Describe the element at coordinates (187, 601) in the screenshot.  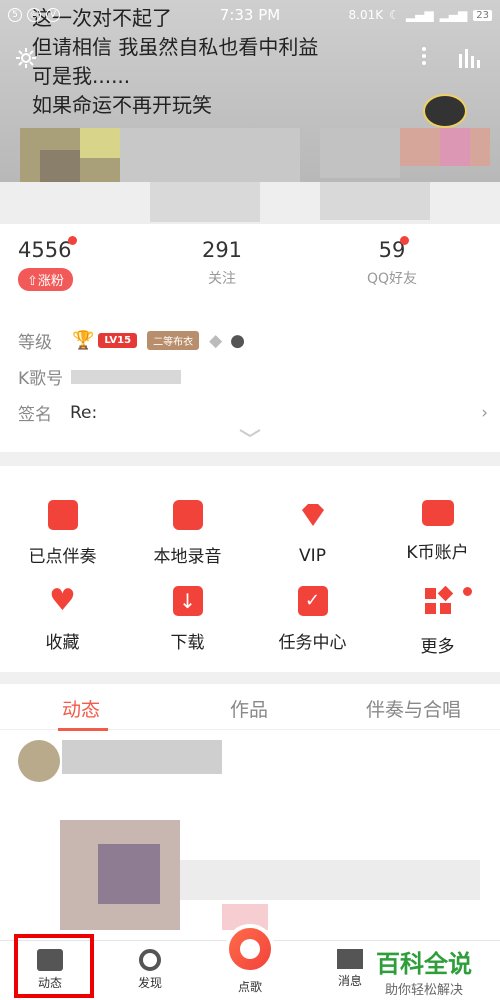
I see `download-icon: ↓` at that location.